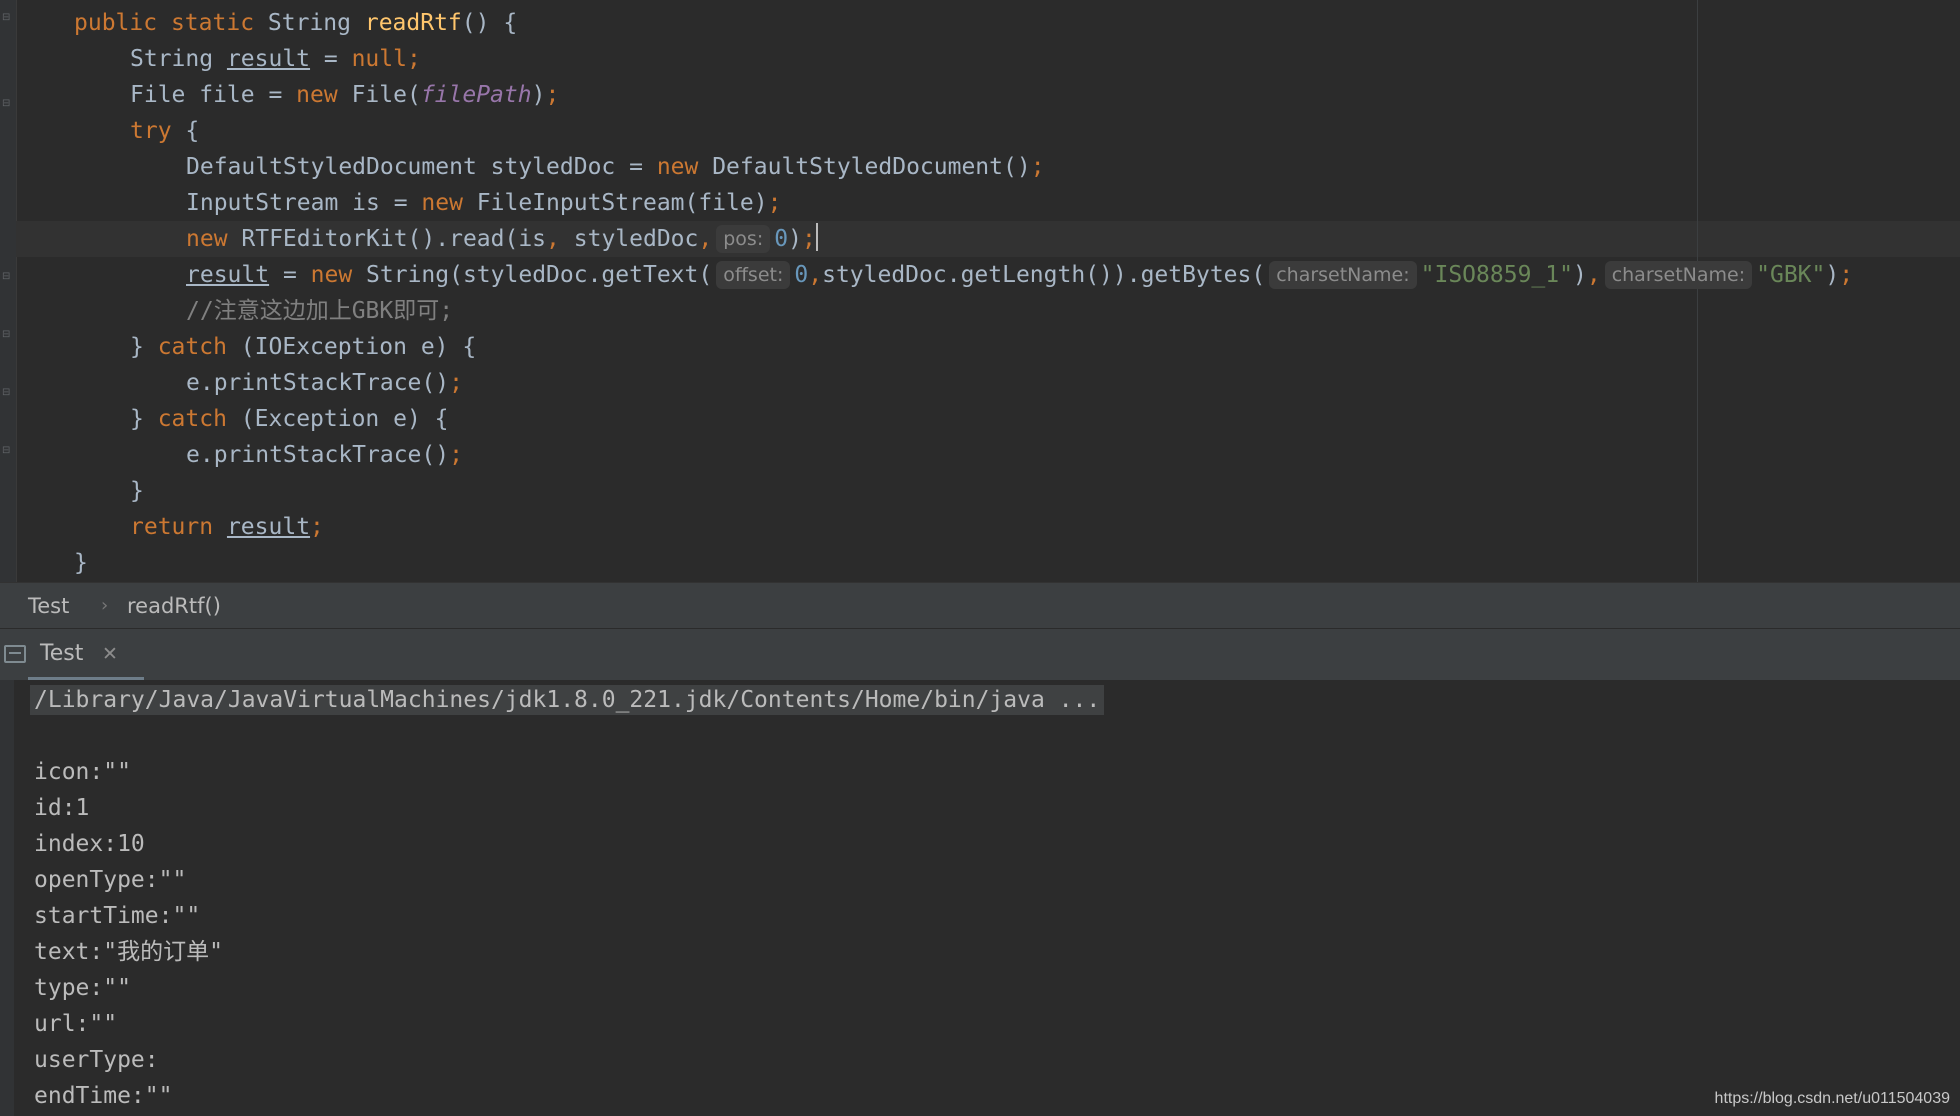  I want to click on keyword: public, so click(116, 23).